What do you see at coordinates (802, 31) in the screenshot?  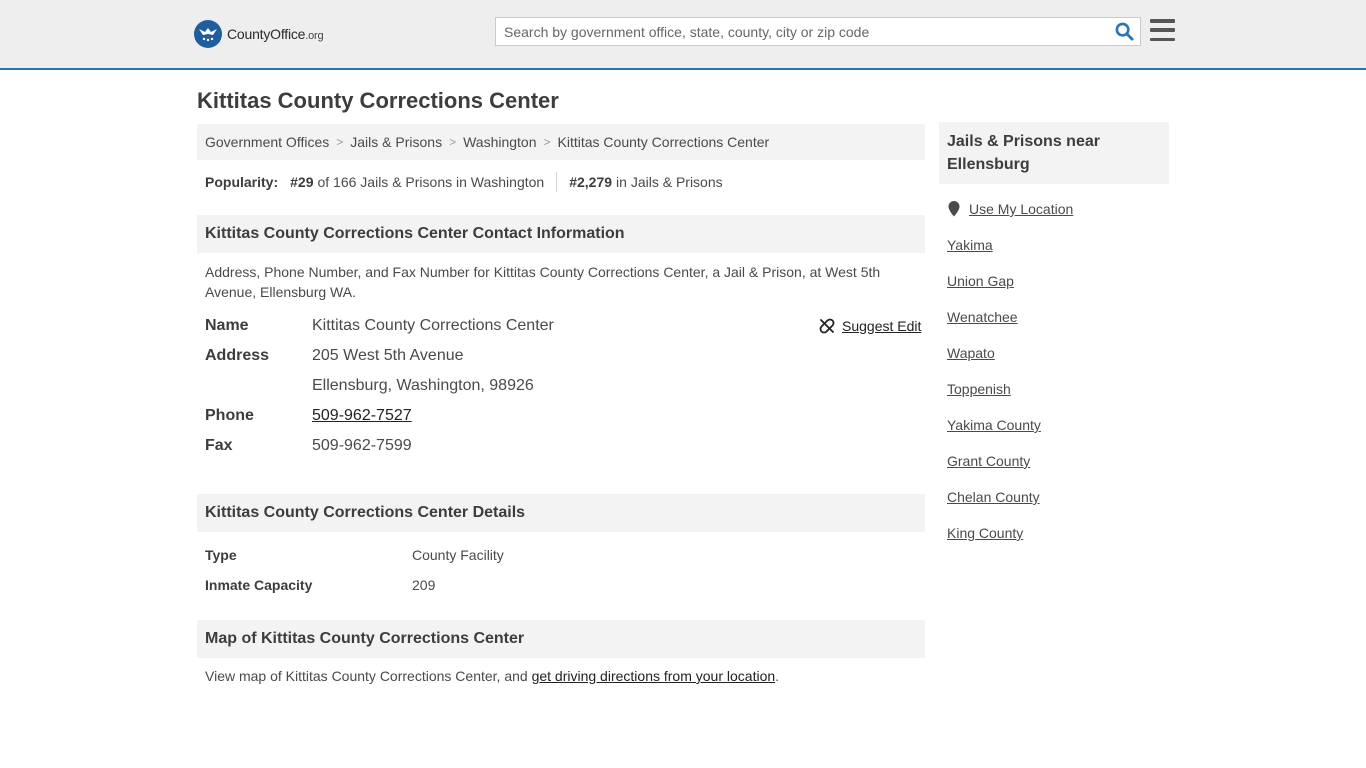 I see `search-input` at bounding box center [802, 31].